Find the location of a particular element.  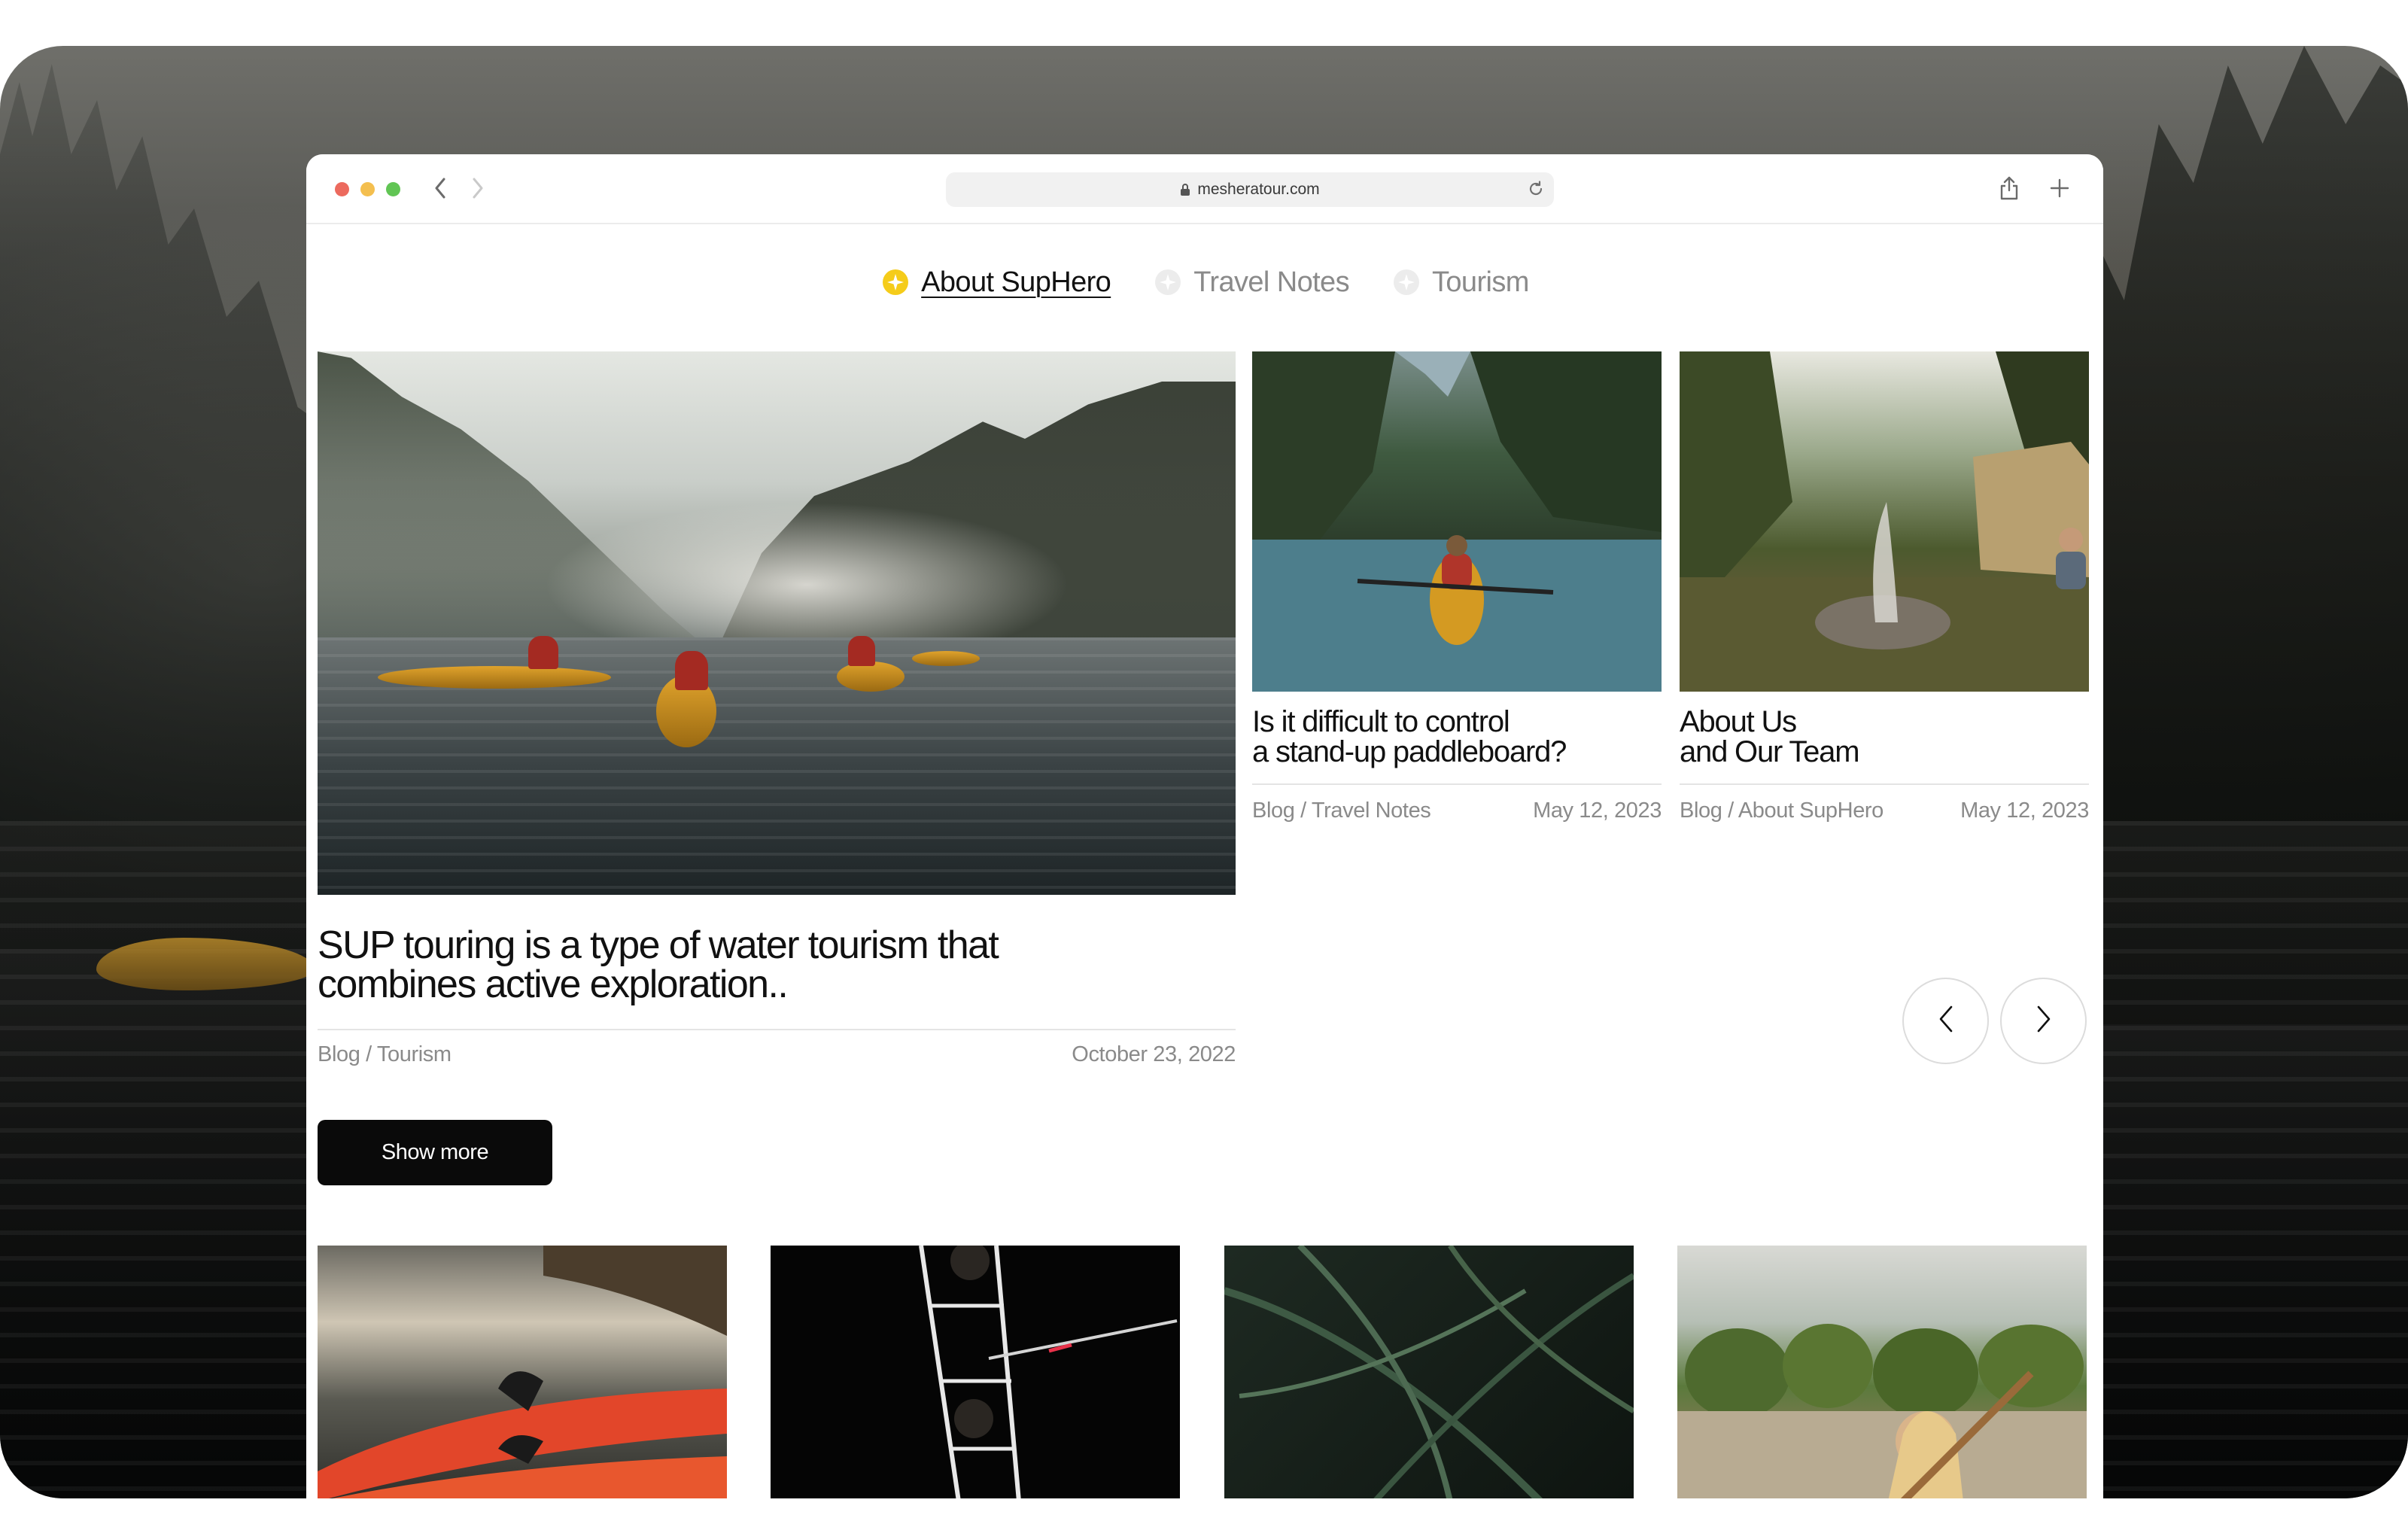

card-title-line: and Our Team is located at coordinates (1770, 751).